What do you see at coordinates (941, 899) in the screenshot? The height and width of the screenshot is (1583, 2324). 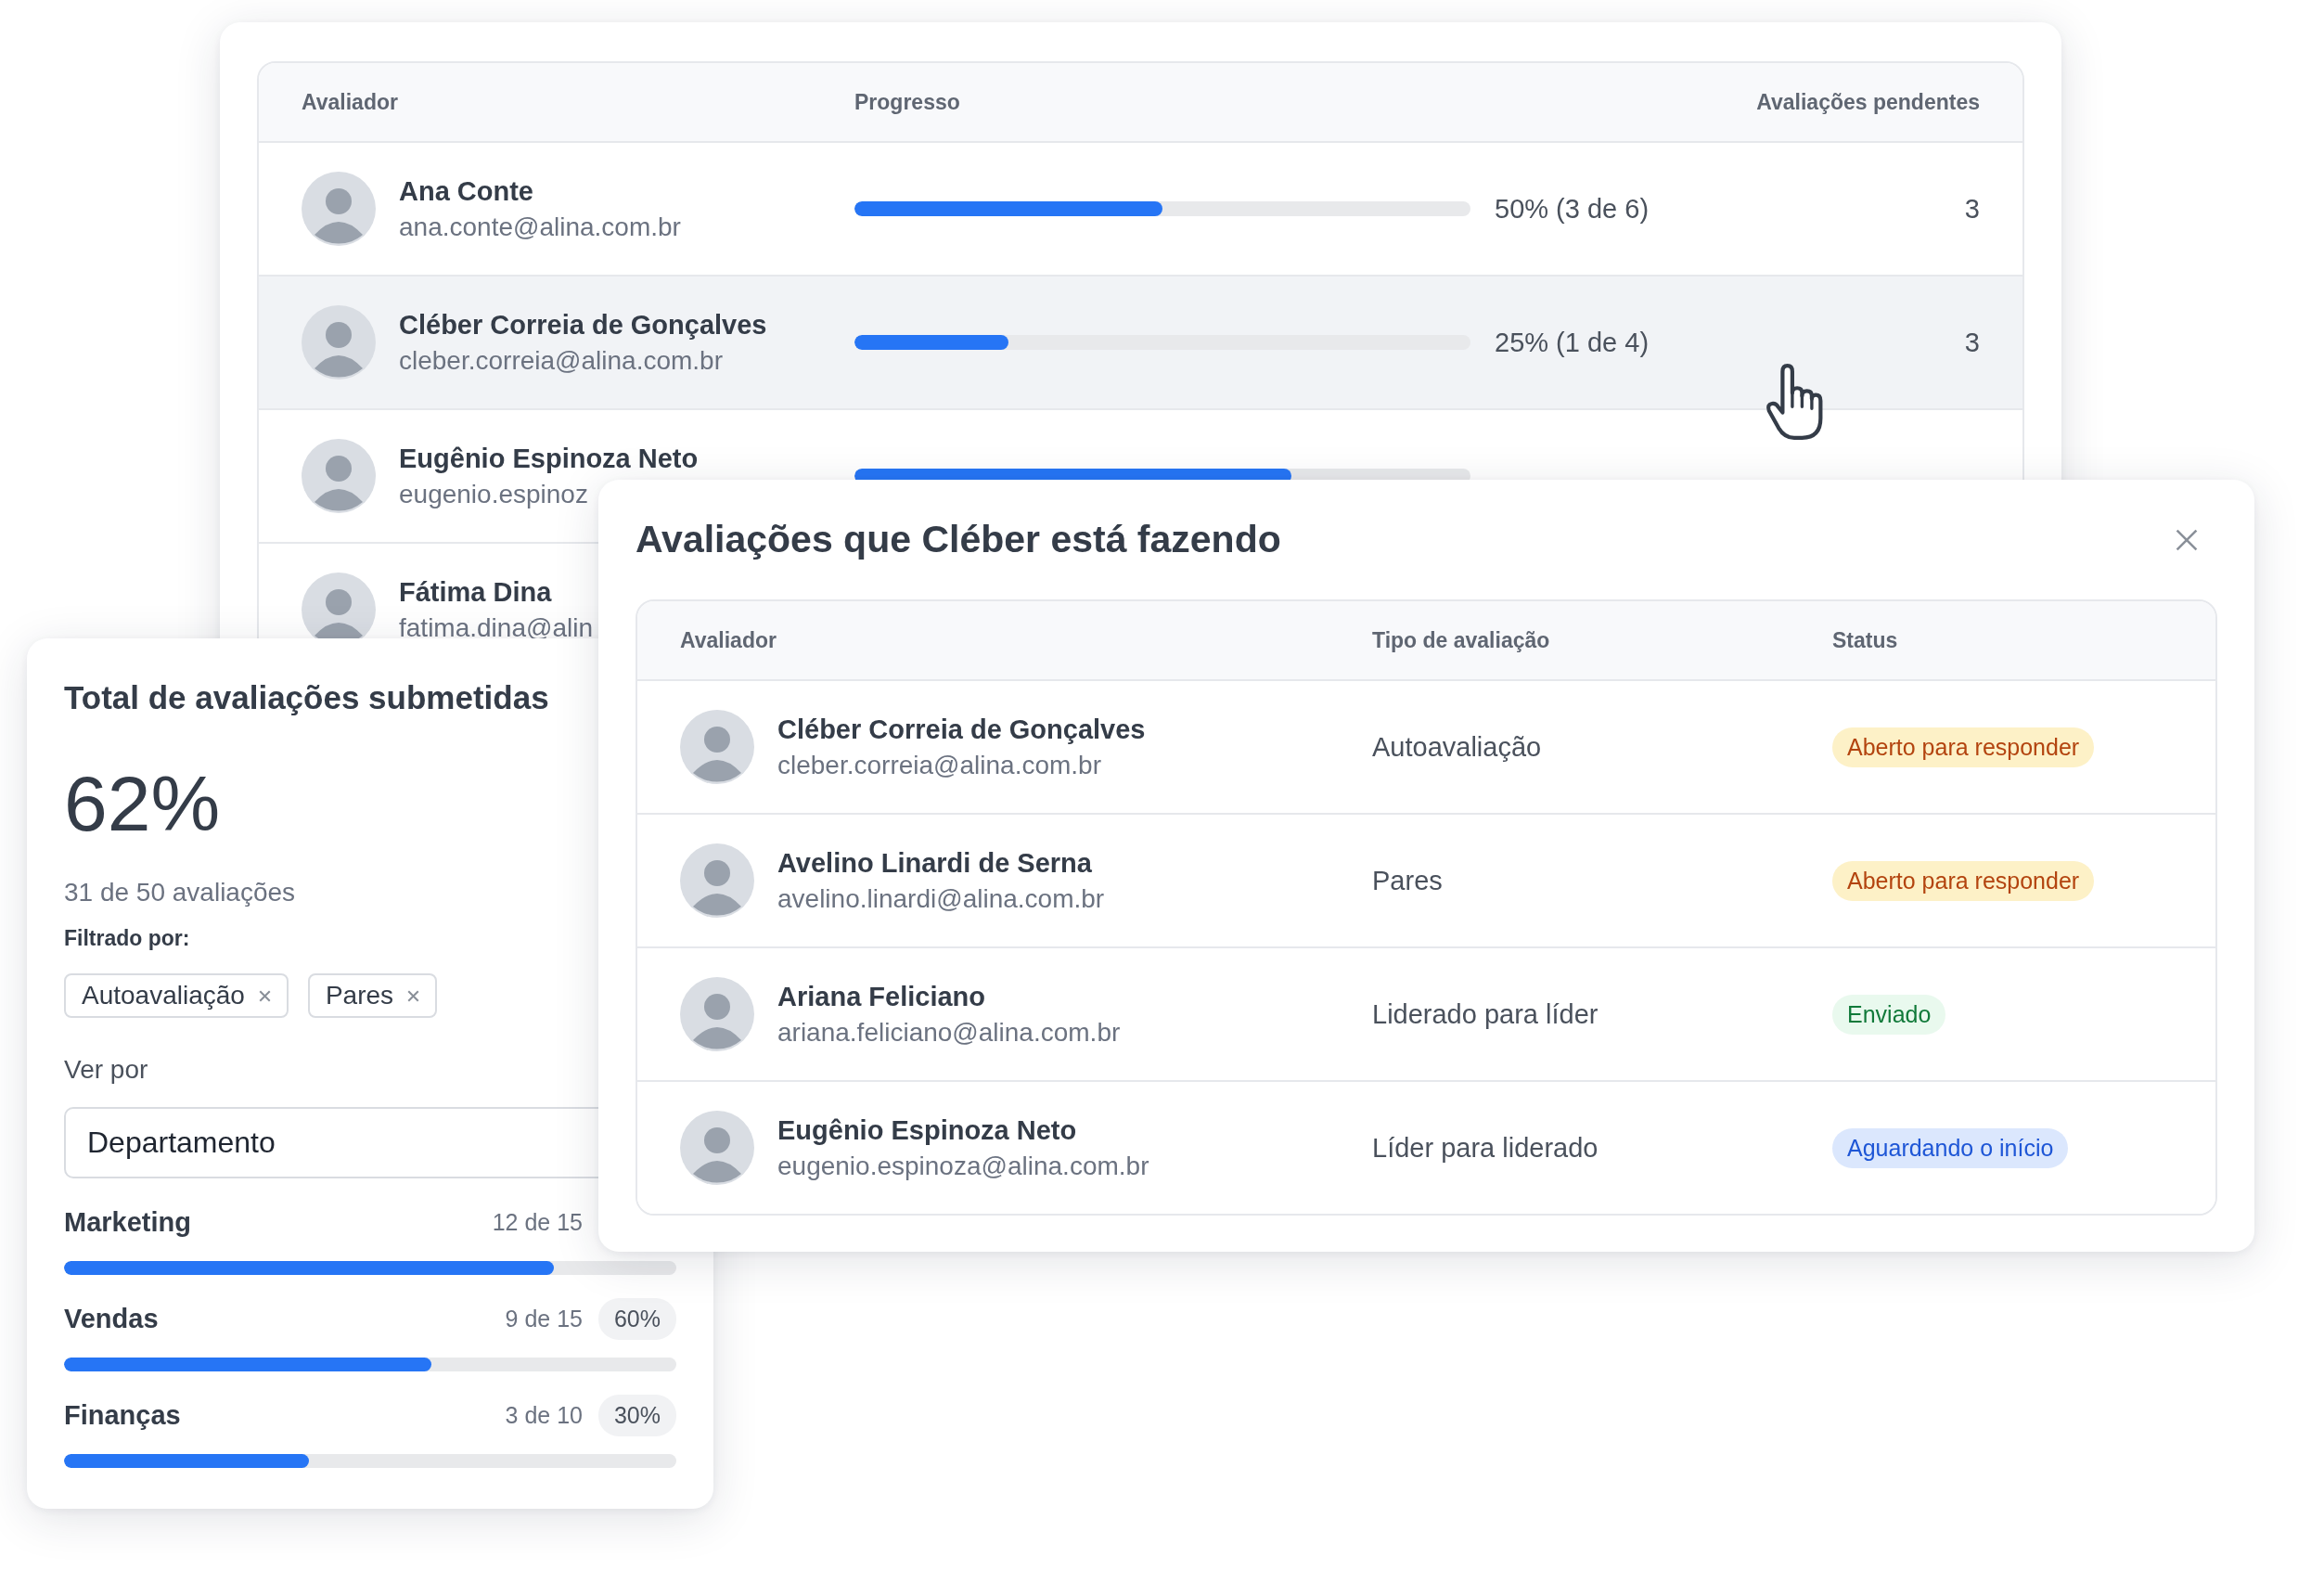 I see `person-email: avelino.linardi@alina.com.br` at bounding box center [941, 899].